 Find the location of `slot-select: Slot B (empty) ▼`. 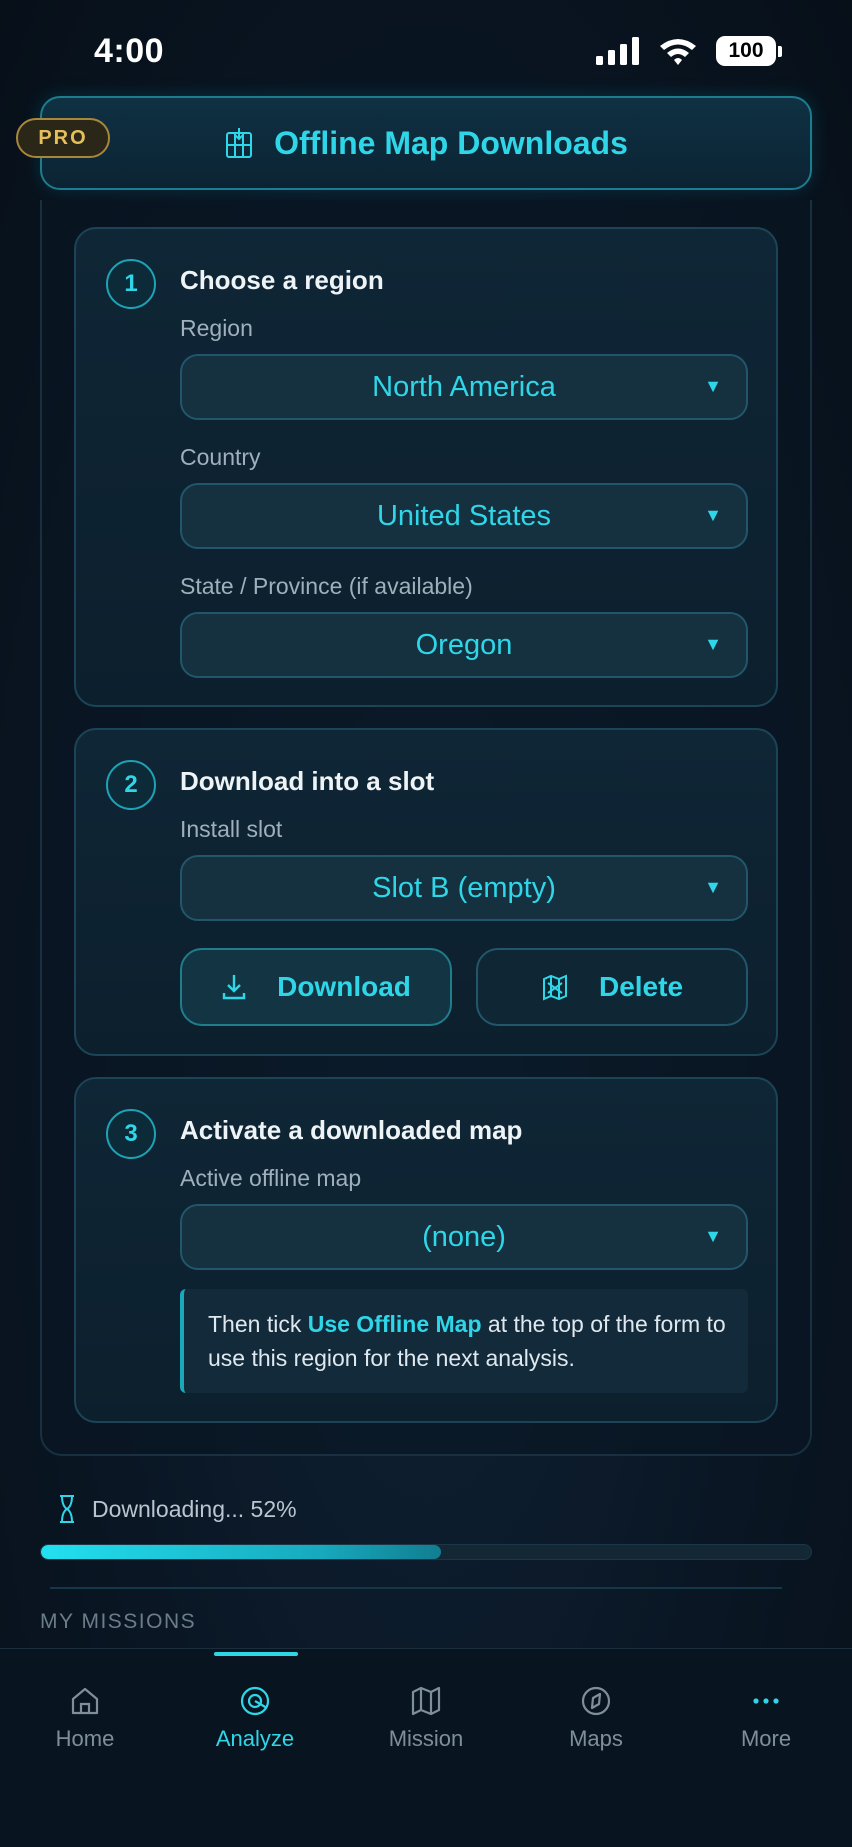

slot-select: Slot B (empty) ▼ is located at coordinates (464, 888).